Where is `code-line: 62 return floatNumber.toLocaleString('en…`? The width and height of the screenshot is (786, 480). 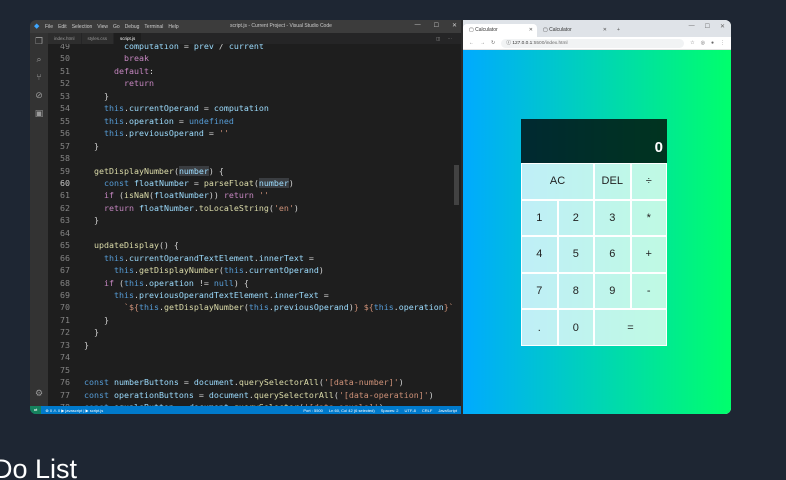 code-line: 62 return floatNumber.toLocaleString('en… is located at coordinates (254, 208).